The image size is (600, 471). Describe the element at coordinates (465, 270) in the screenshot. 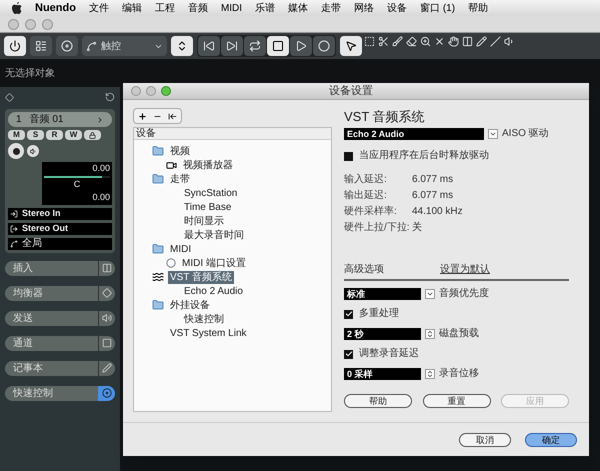

I see `set-default-link: 设置为默认` at that location.